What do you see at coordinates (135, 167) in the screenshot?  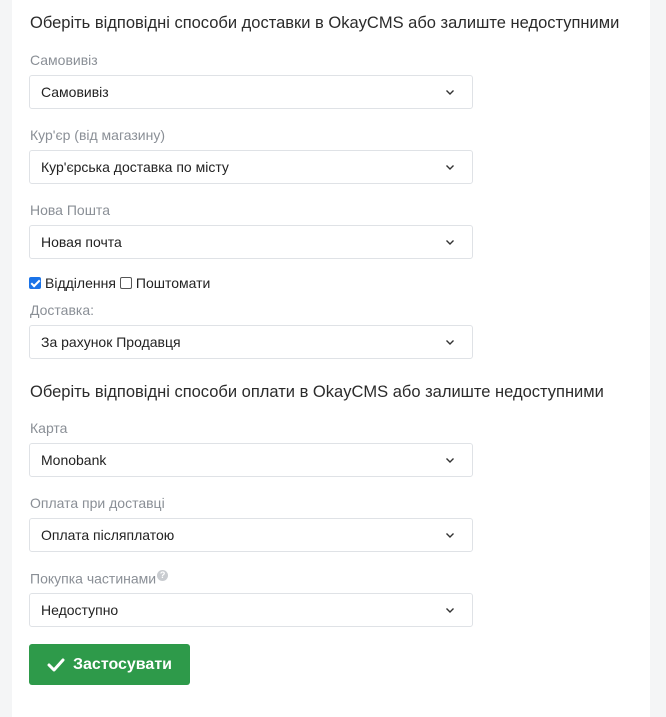 I see `courier-select-value: Кур'єрська доставка по місту` at bounding box center [135, 167].